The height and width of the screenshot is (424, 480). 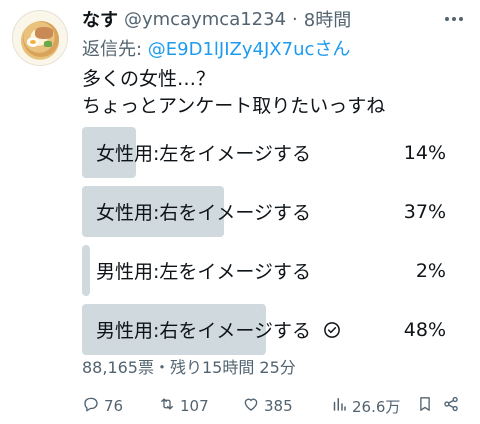 I want to click on bookmark-button, so click(x=425, y=406).